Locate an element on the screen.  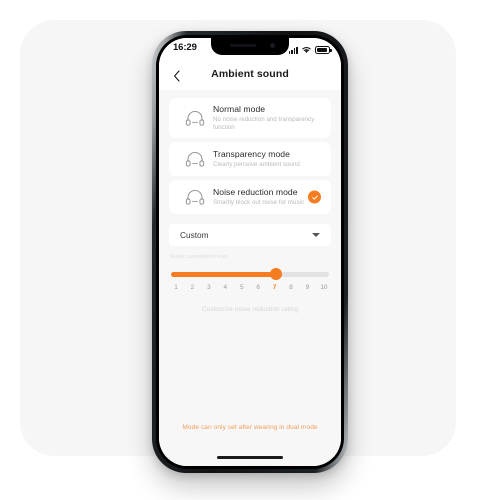
earpiece-speaker is located at coordinates (243, 45).